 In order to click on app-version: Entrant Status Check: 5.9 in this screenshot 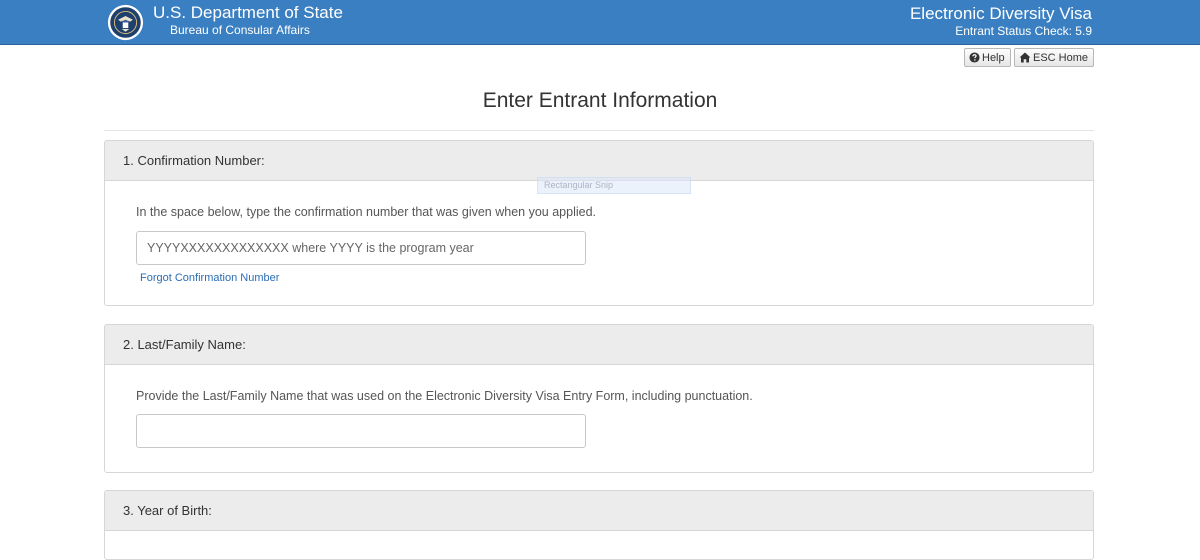, I will do `click(1023, 31)`.